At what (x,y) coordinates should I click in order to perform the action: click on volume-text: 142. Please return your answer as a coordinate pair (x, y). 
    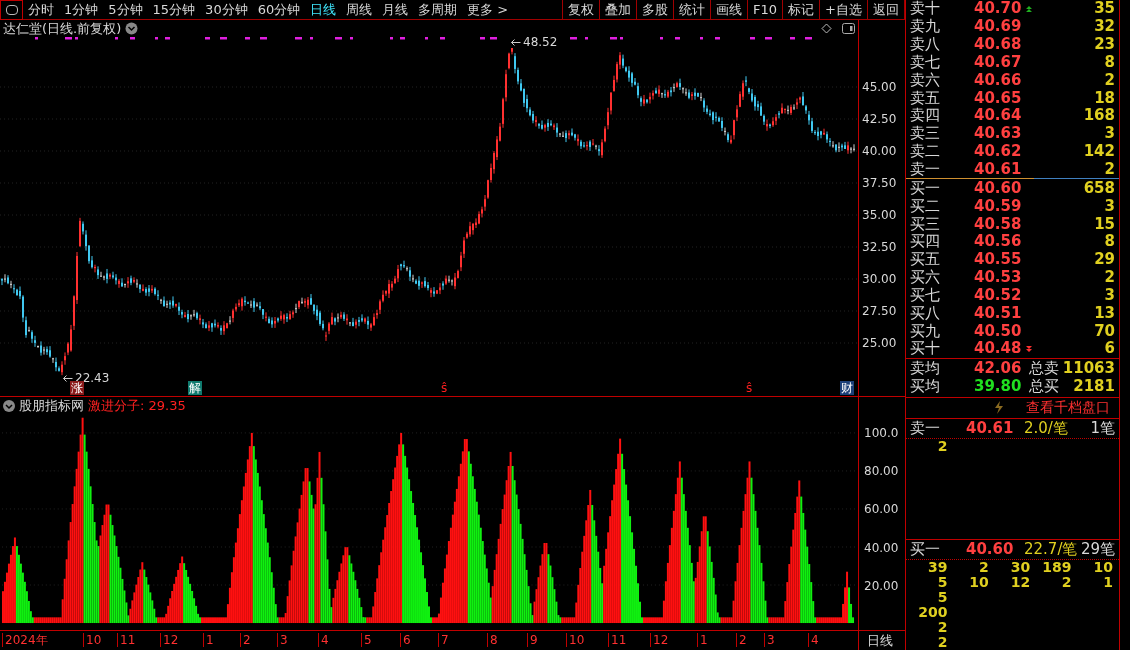
    Looking at the image, I should click on (1099, 152).